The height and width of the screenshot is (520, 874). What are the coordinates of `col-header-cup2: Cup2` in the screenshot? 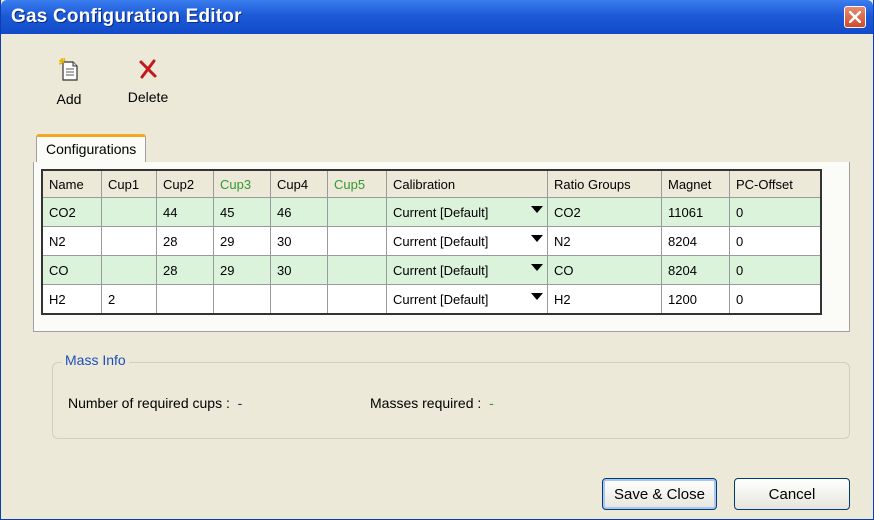 It's located at (185, 183).